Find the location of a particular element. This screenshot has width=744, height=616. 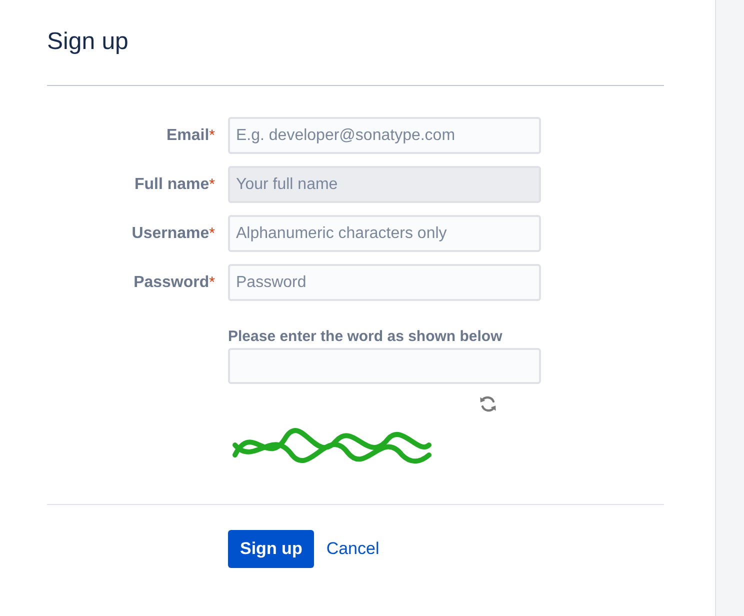

field-label: Username is located at coordinates (171, 234).